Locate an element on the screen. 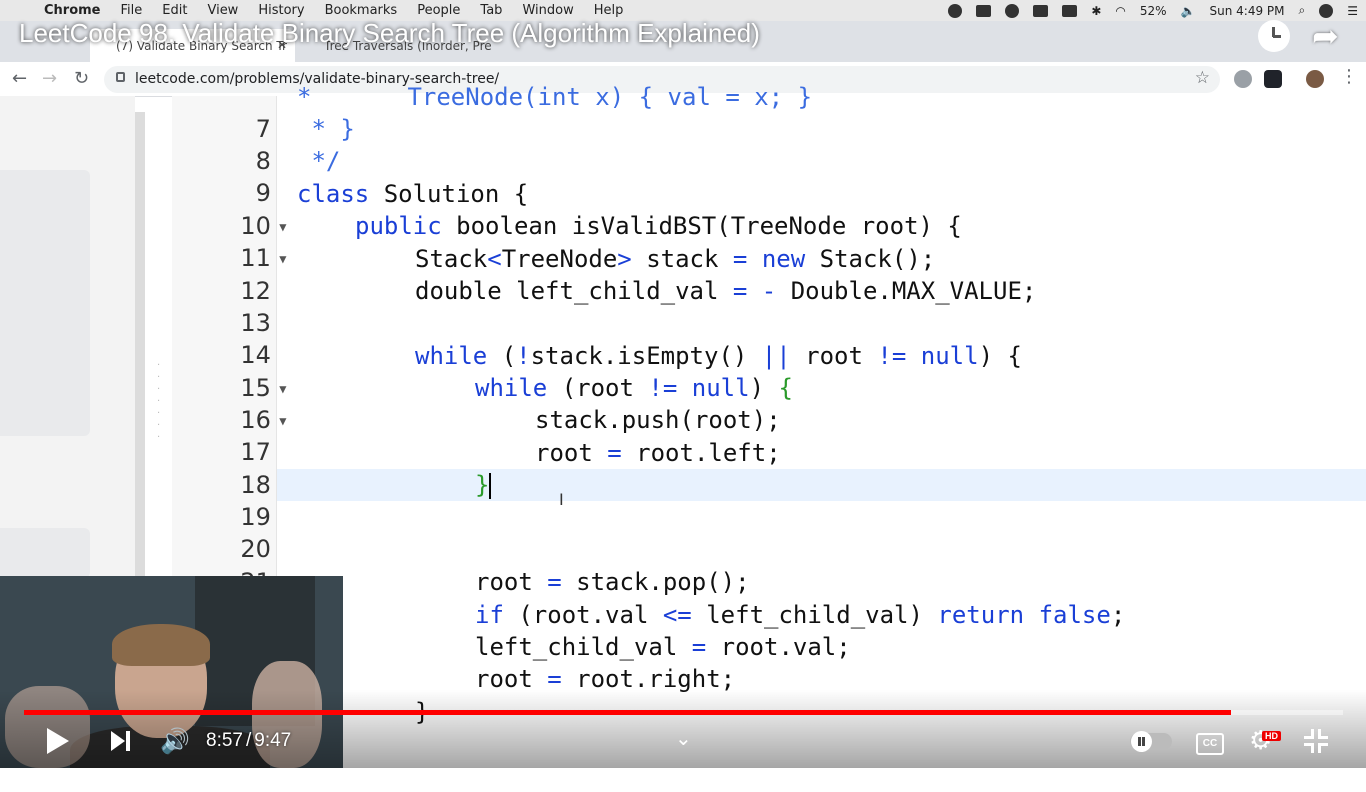 The image size is (1366, 792). autoplay-toggle is located at coordinates (1151, 741).